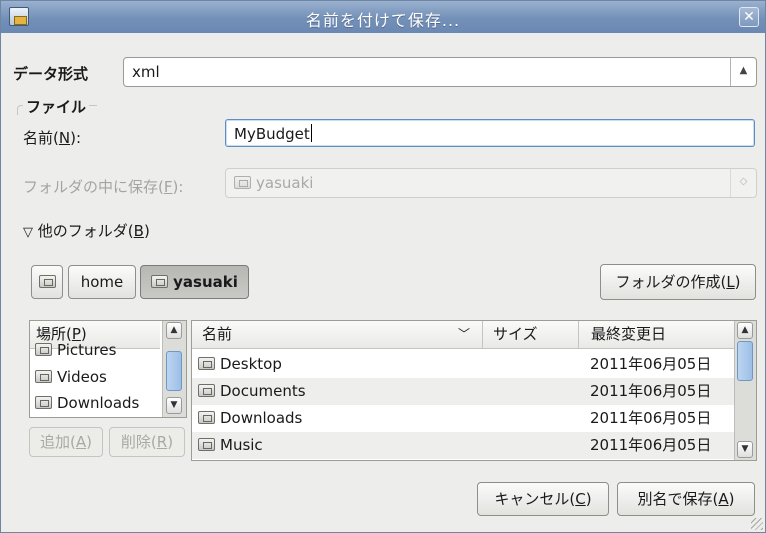 Image resolution: width=766 pixels, height=533 pixels. I want to click on save-as-button: 別名で保存(A), so click(686, 499).